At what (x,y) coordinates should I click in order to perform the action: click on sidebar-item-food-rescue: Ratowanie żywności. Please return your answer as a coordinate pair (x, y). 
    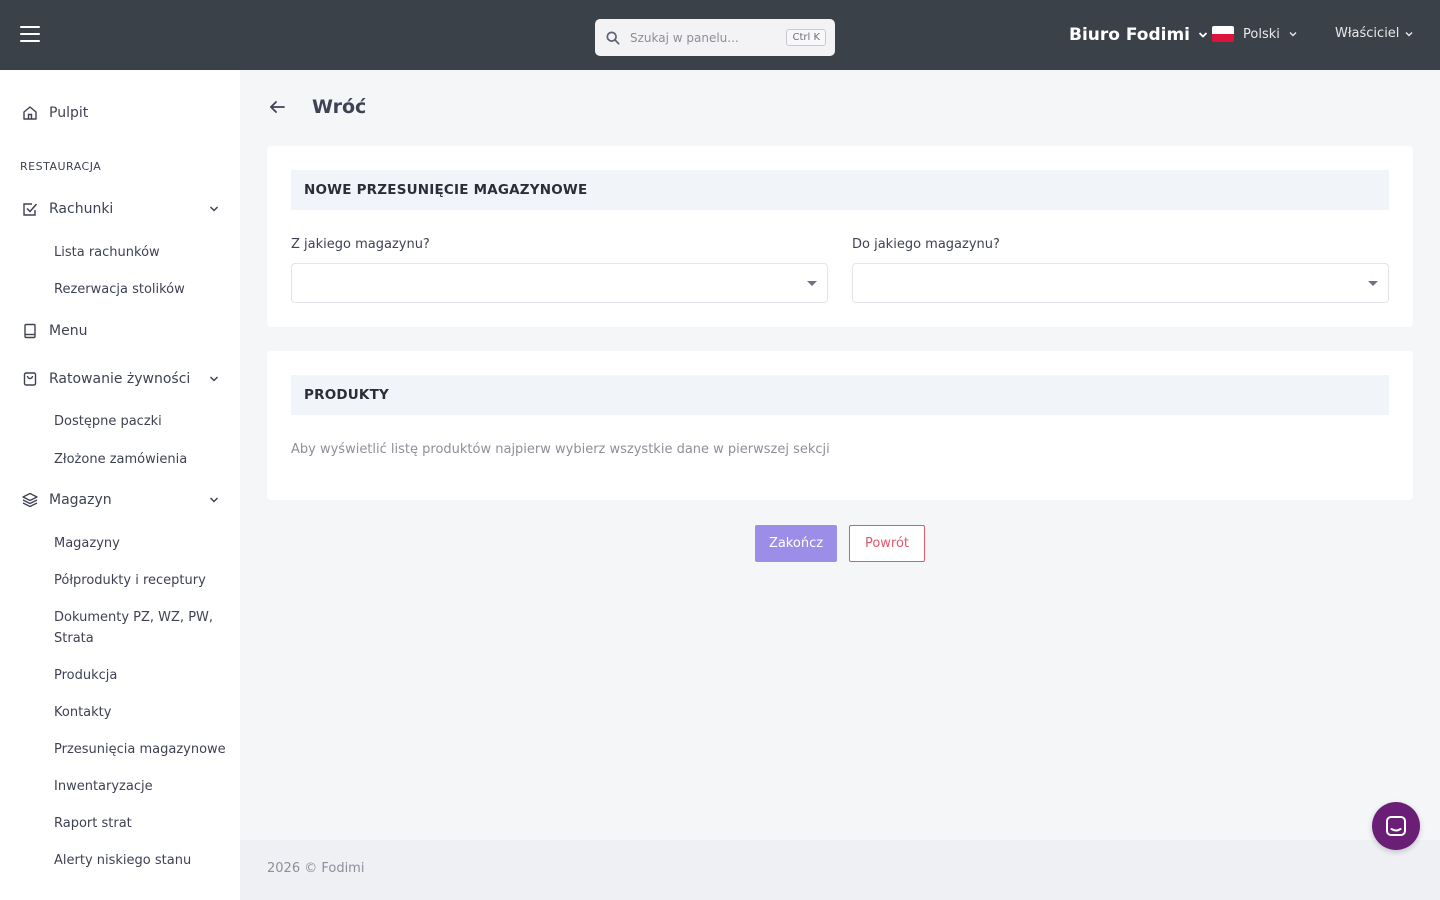
    Looking at the image, I should click on (121, 379).